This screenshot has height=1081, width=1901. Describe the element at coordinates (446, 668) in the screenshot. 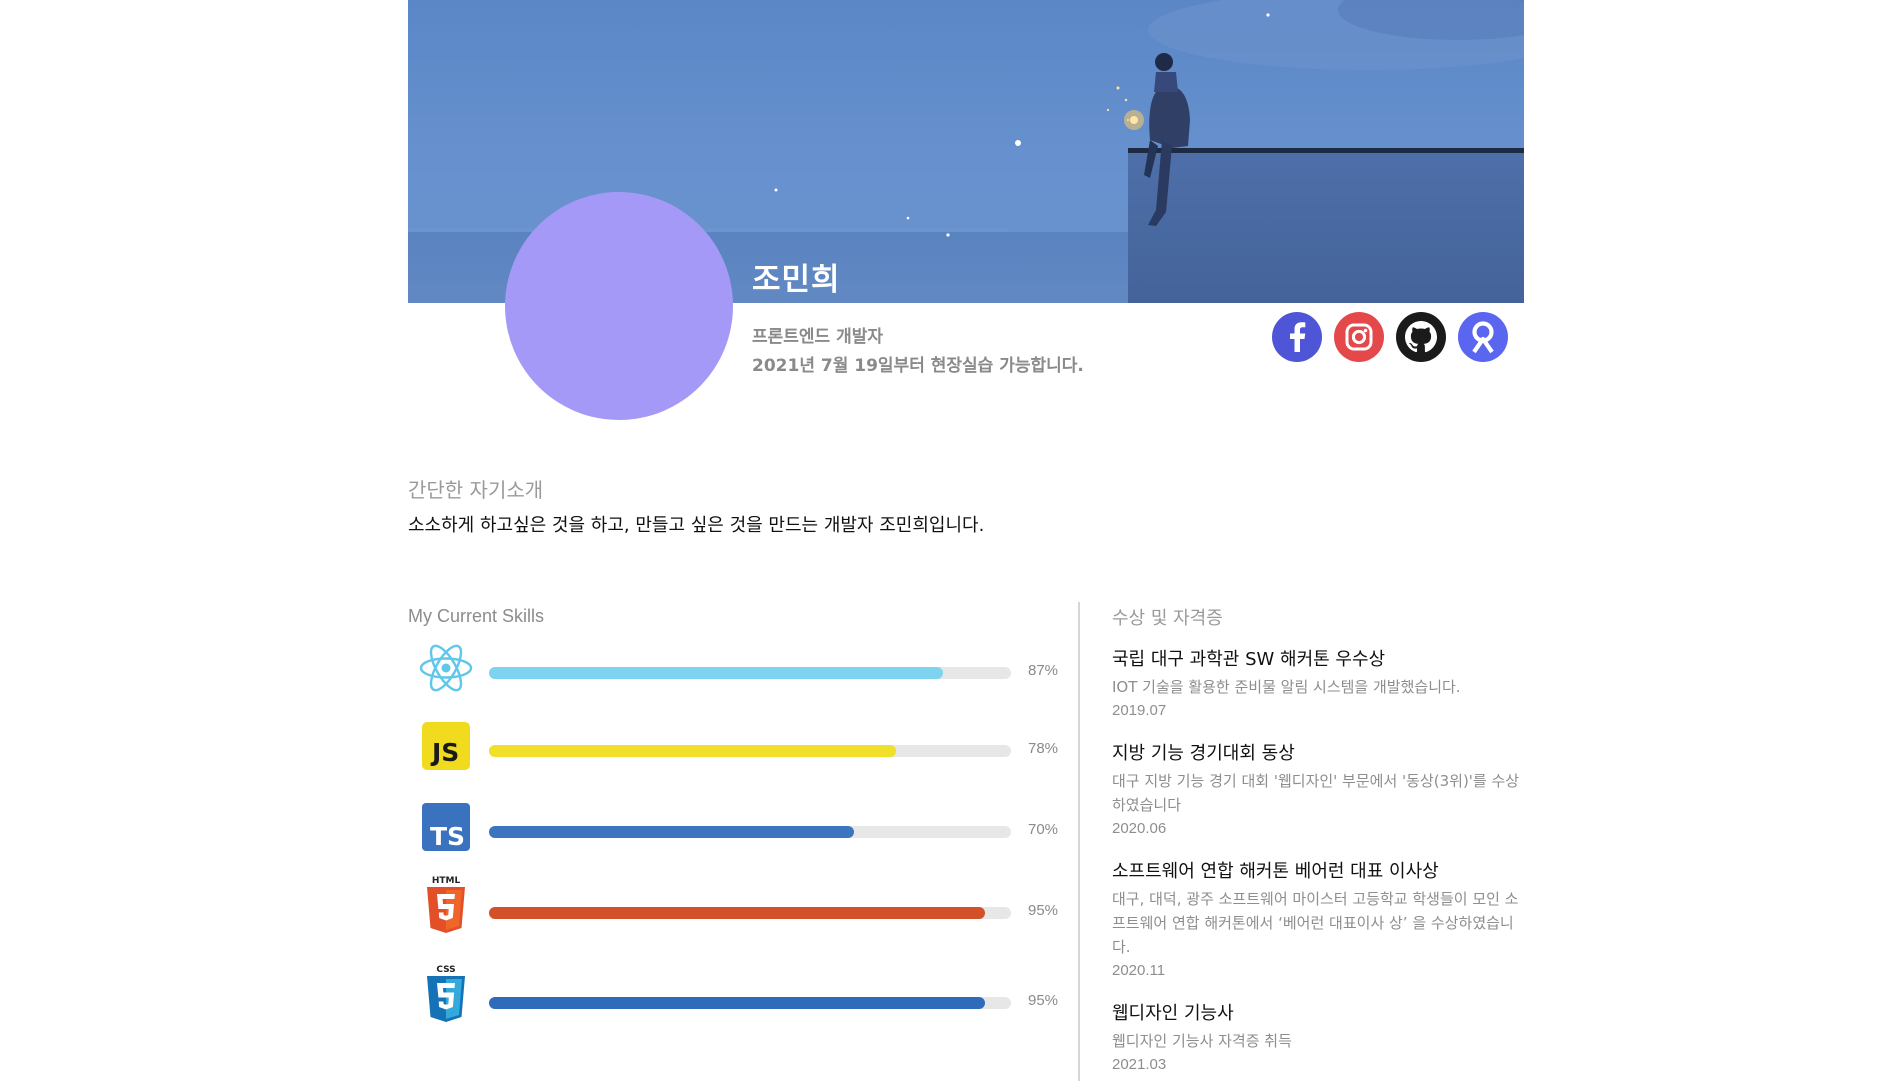

I see `react-icon` at that location.